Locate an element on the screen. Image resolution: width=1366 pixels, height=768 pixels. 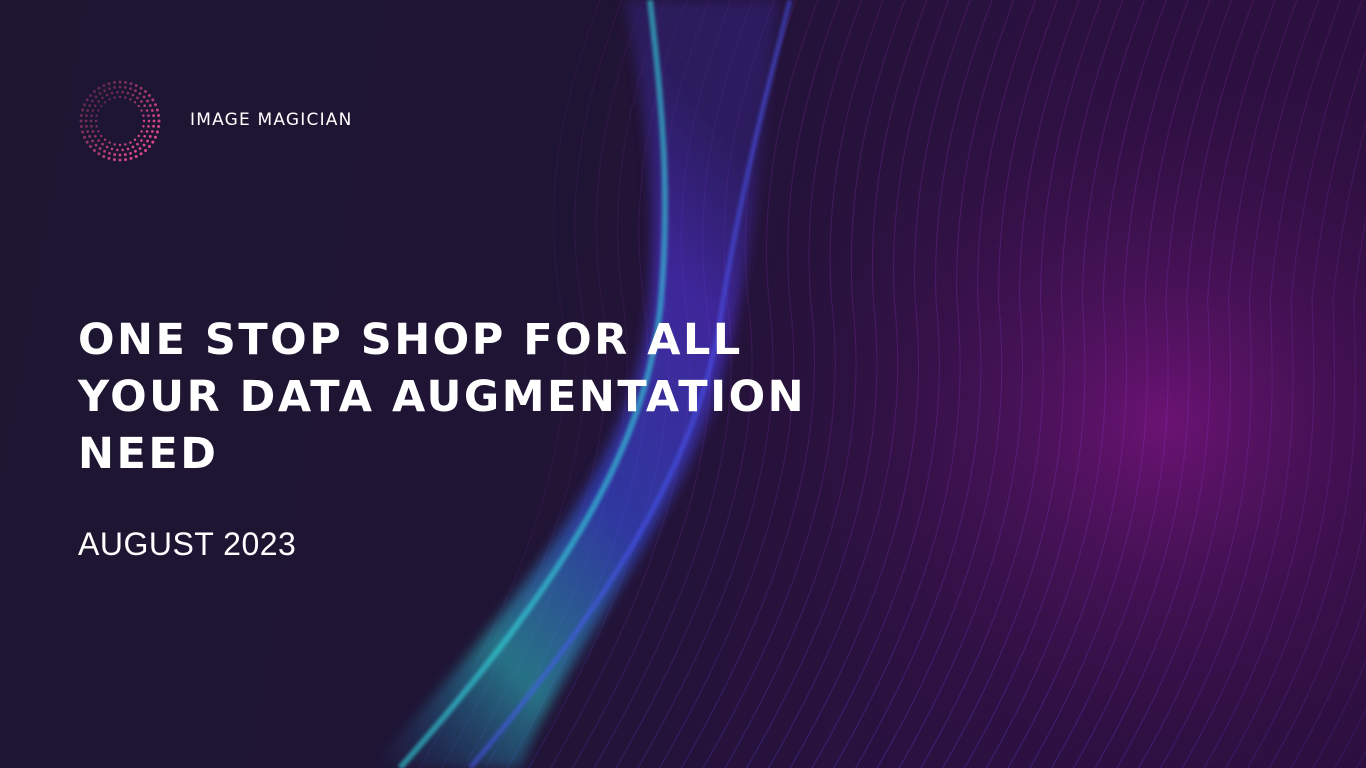
headline-line-2: YOUR DATA AUGMENTATION is located at coordinates (442, 397).